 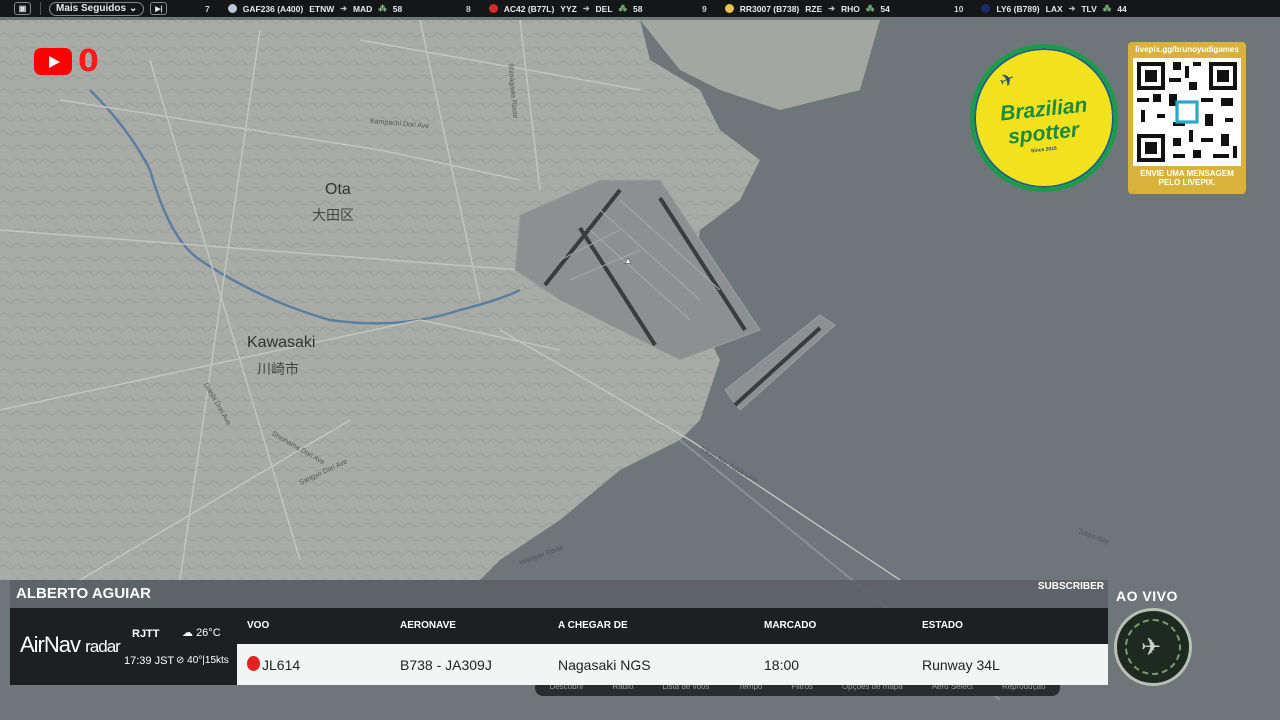 What do you see at coordinates (91, 8) in the screenshot?
I see `filter-select-label: Mais Seguidos` at bounding box center [91, 8].